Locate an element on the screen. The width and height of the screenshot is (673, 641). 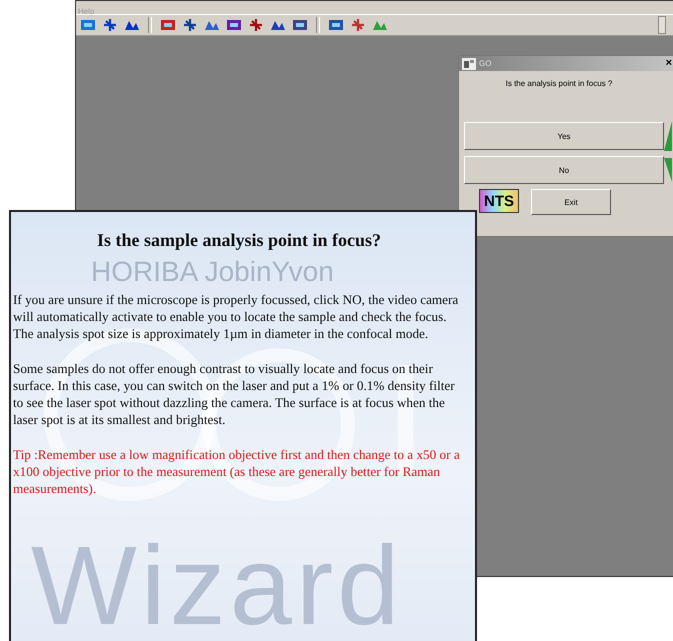
close-button: × is located at coordinates (669, 63).